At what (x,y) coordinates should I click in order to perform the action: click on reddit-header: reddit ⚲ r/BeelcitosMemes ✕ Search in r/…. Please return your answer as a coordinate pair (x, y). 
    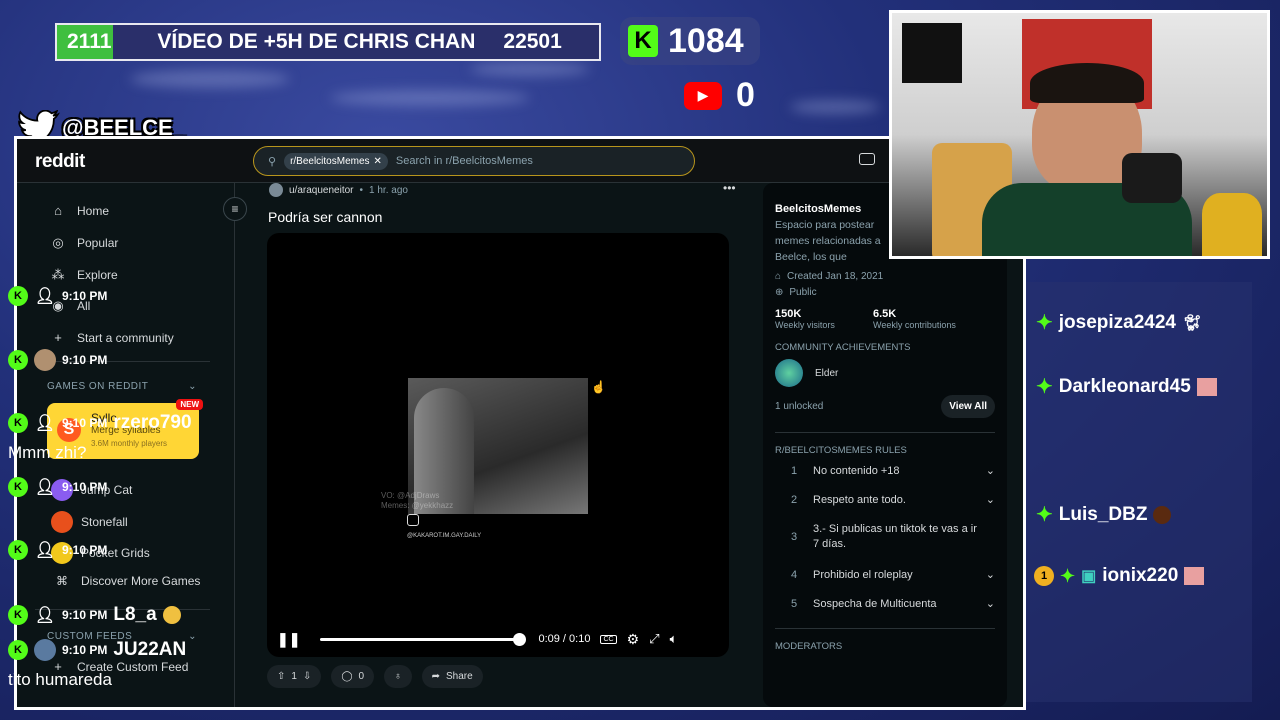
    Looking at the image, I should click on (520, 161).